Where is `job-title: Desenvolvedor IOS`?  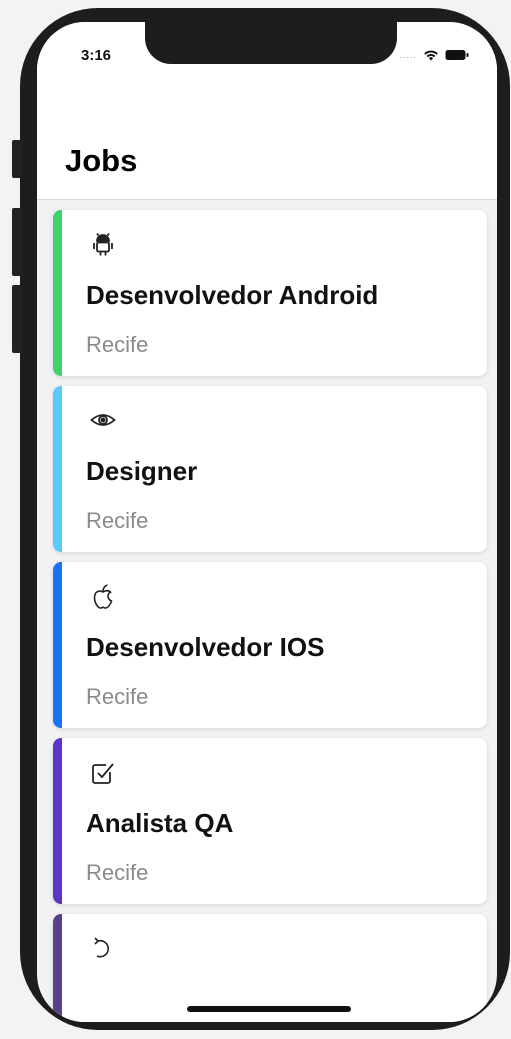
job-title: Desenvolvedor IOS is located at coordinates (205, 647).